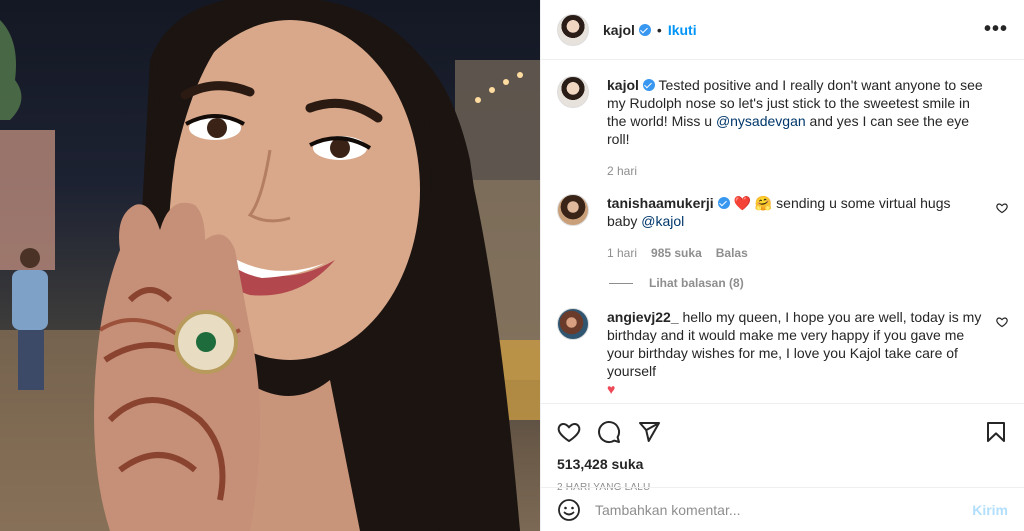  I want to click on emoji-smiley-icon, so click(569, 510).